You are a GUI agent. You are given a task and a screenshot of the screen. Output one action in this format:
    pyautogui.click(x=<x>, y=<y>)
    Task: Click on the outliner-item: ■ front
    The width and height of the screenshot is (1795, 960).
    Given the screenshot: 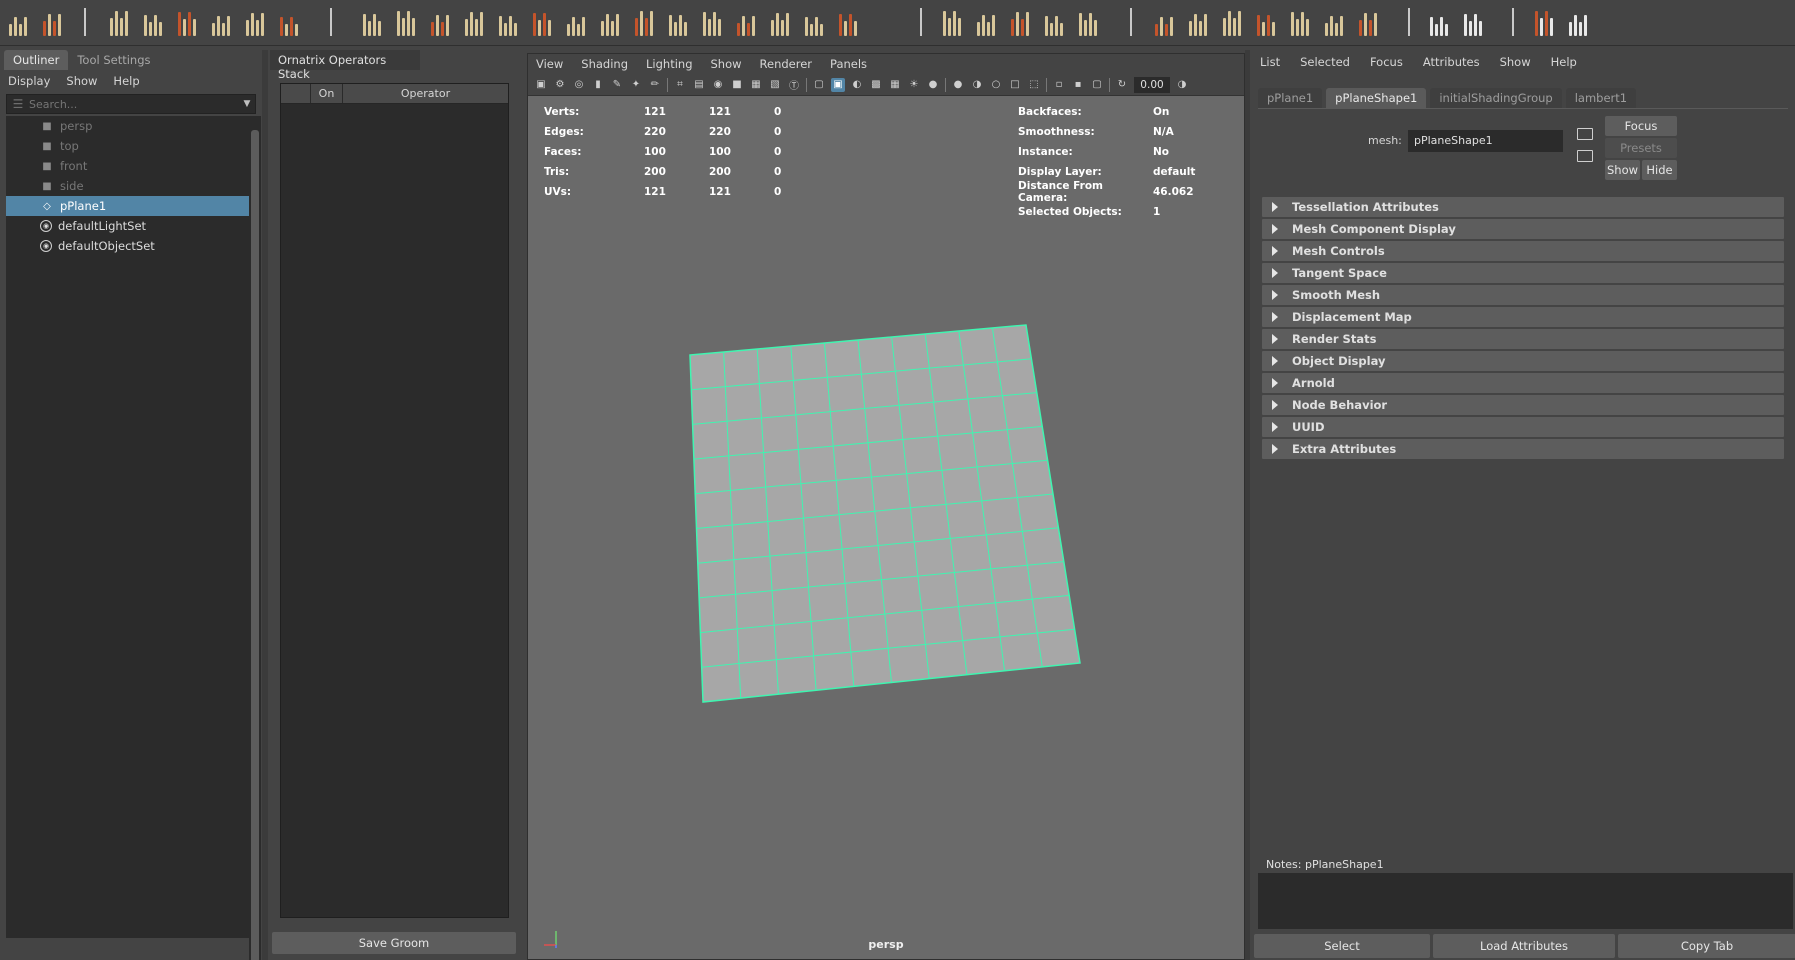 What is the action you would take?
    pyautogui.click(x=127, y=166)
    